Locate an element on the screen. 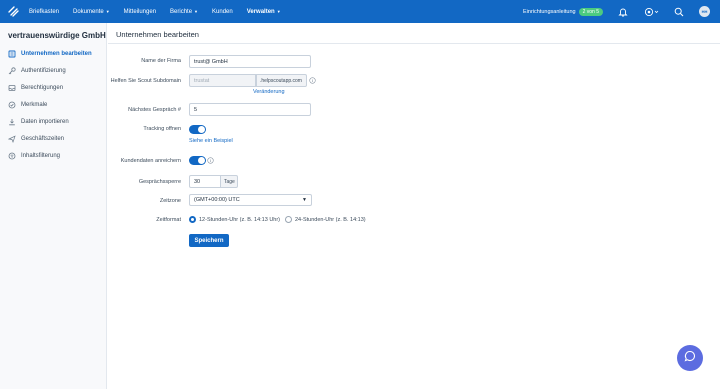 Image resolution: width=720 pixels, height=389 pixels. sidebar-item-label: Unternehmen bearbeiten is located at coordinates (56, 53).